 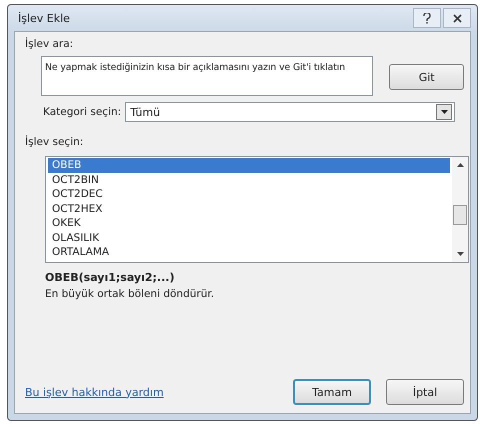 What do you see at coordinates (460, 165) in the screenshot?
I see `scroll-up-icon` at bounding box center [460, 165].